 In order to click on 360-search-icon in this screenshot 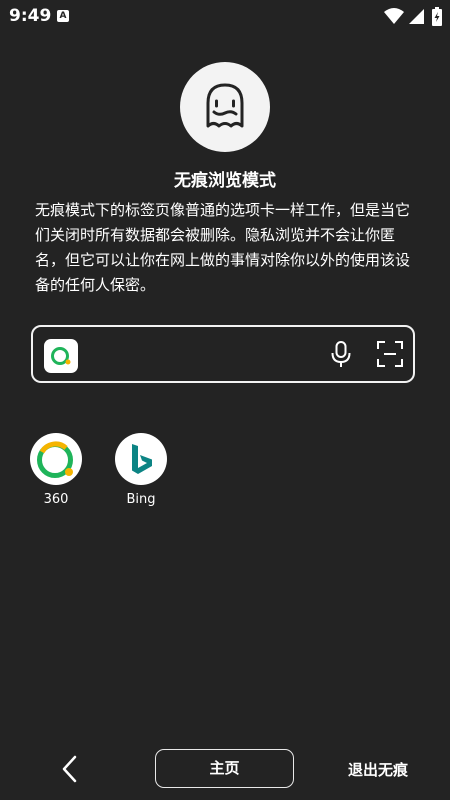, I will do `click(61, 356)`.